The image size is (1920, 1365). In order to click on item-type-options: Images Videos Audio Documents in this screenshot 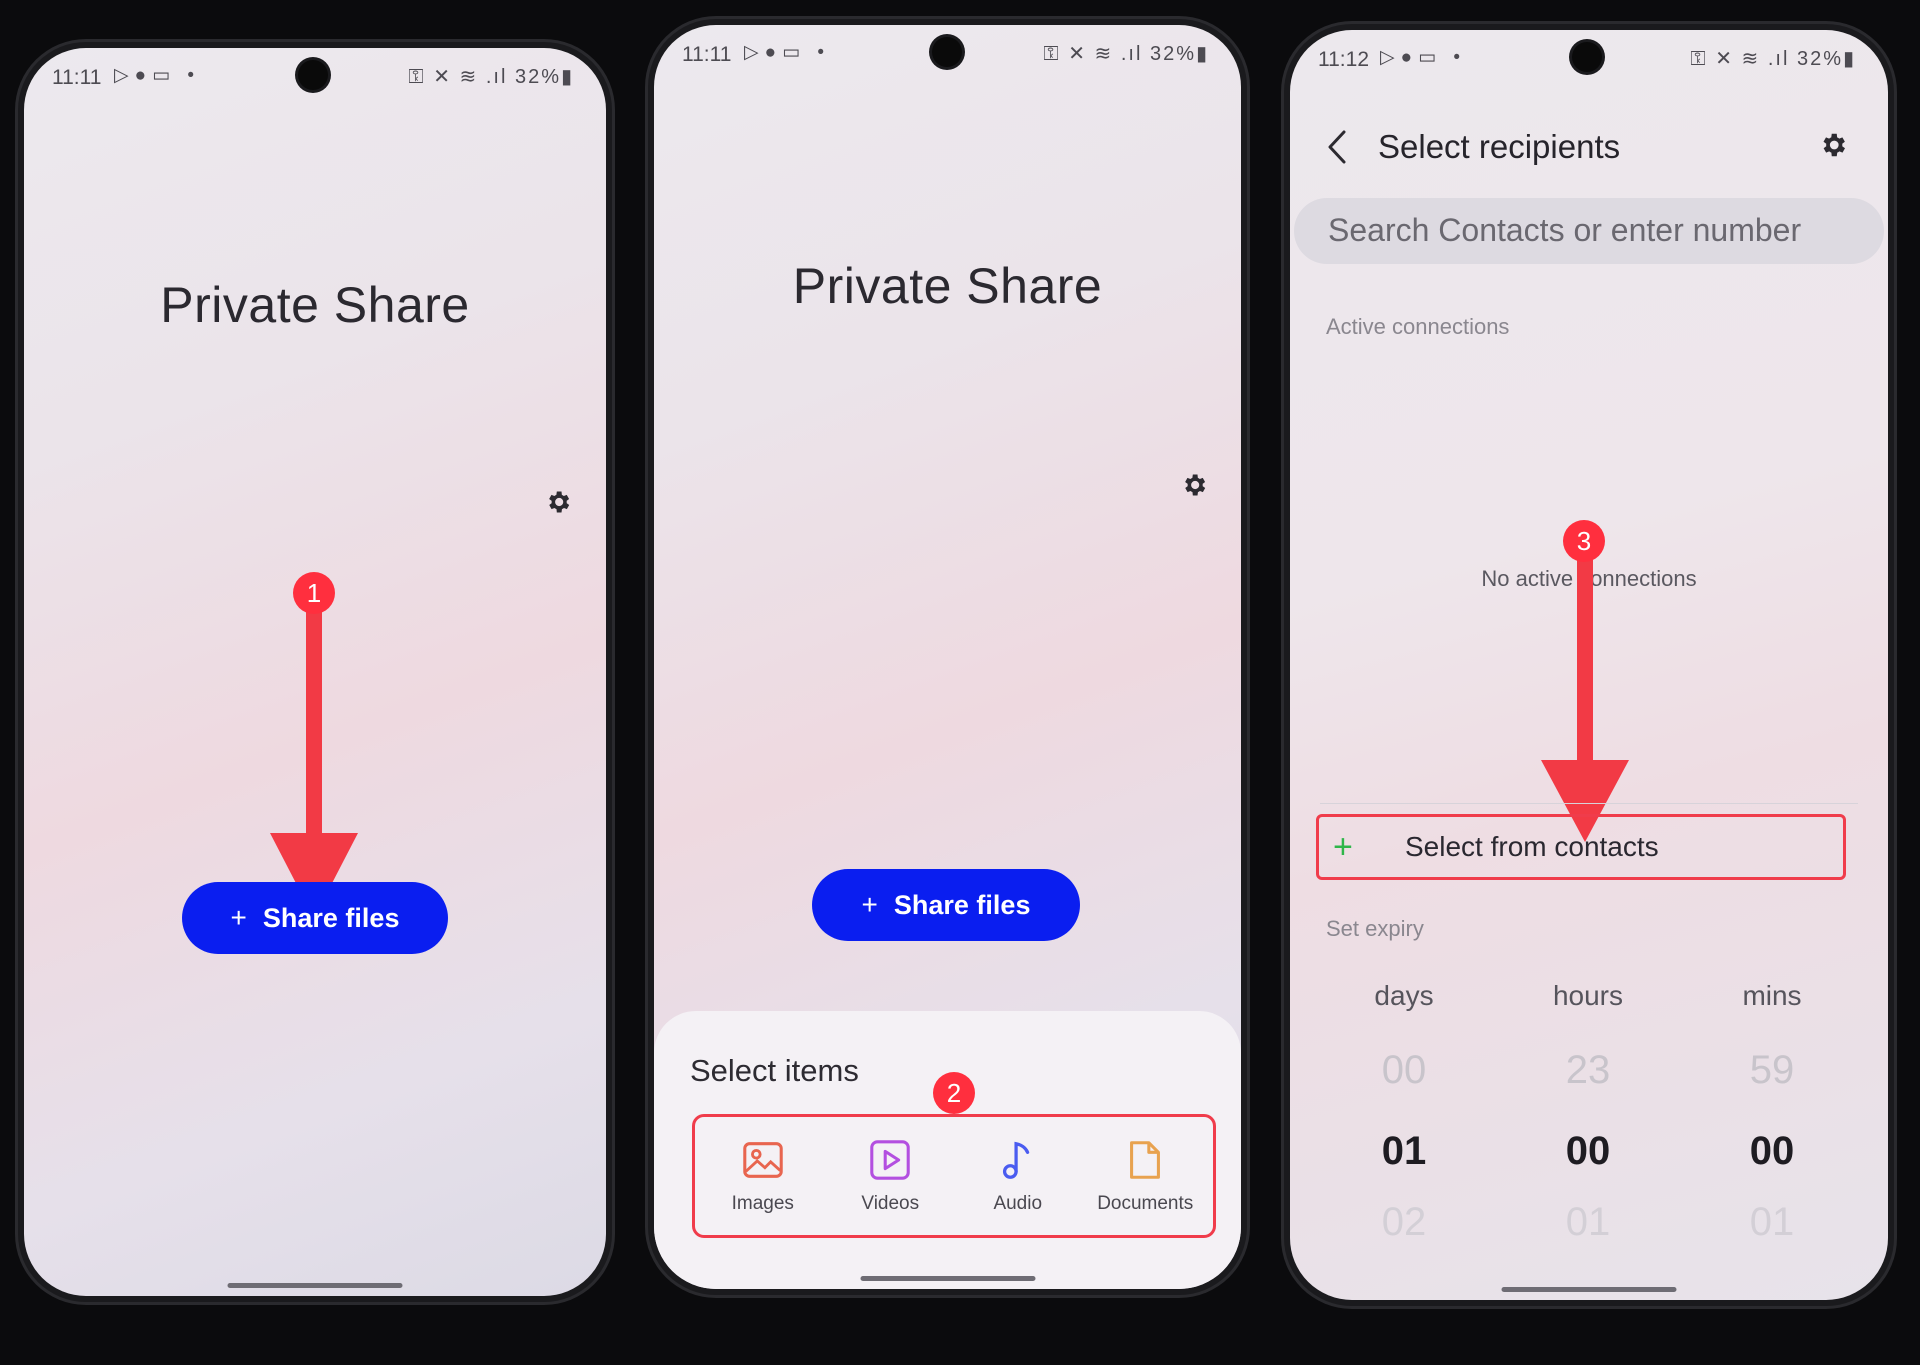, I will do `click(954, 1176)`.